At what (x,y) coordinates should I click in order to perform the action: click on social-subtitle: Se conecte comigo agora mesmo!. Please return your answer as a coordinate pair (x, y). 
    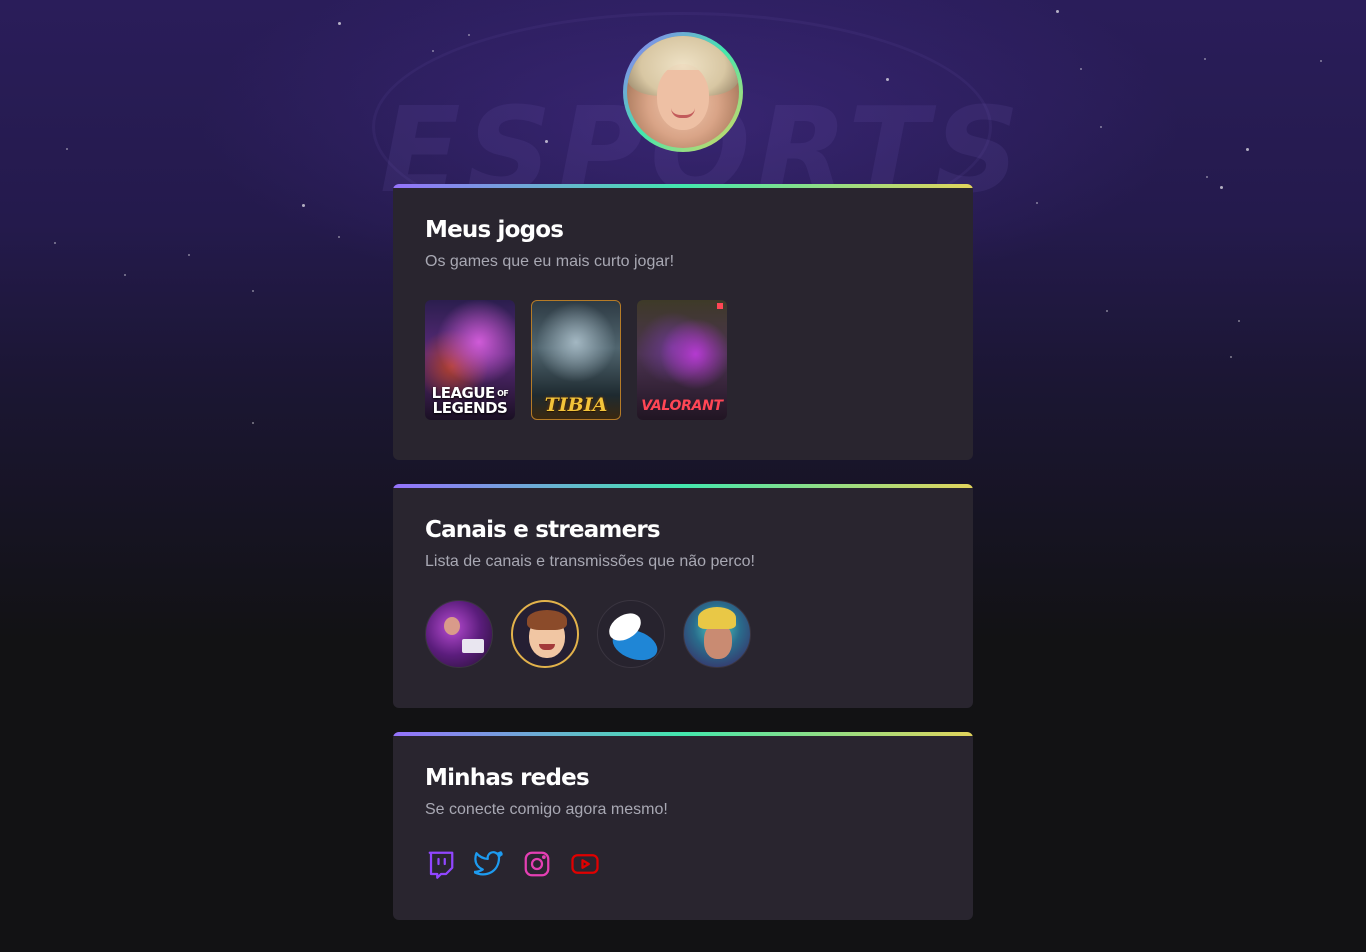
    Looking at the image, I should click on (546, 809).